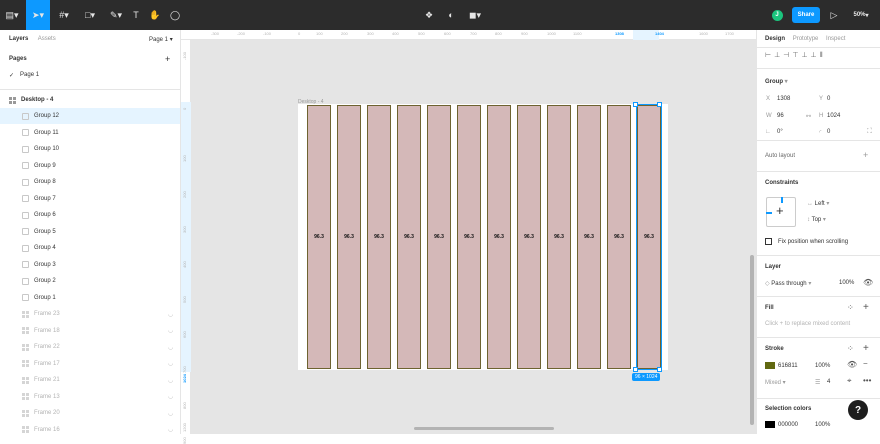 The image size is (880, 444). Describe the element at coordinates (659, 104) in the screenshot. I see `resize-handle-tr` at that location.